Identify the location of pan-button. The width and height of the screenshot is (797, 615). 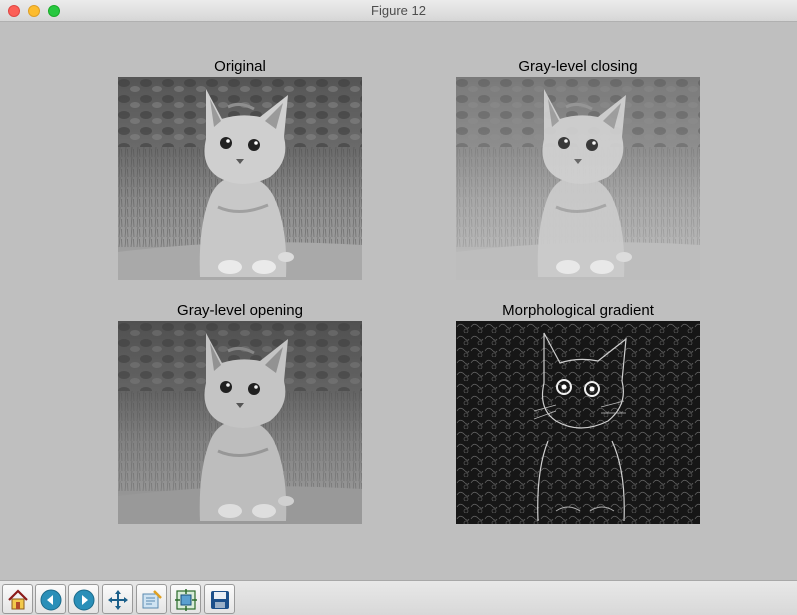
(117, 599).